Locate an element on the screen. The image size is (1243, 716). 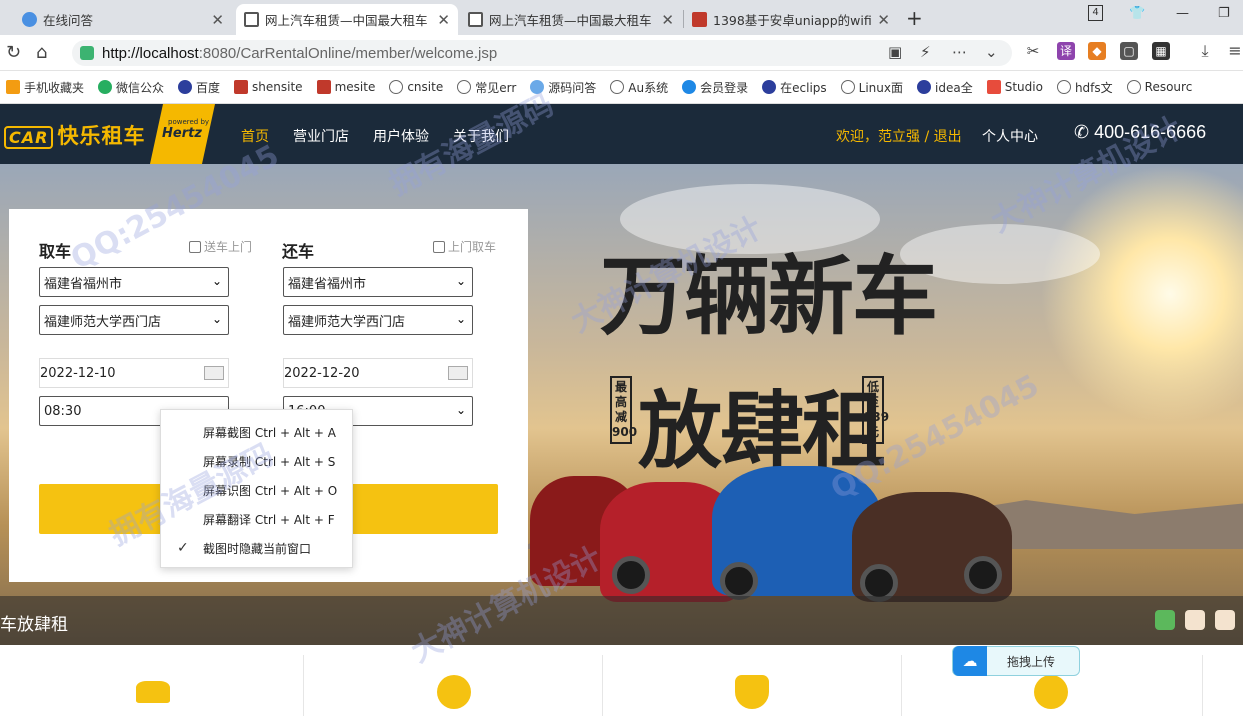
menu-item-screenshot: 屏幕截图 Ctrl + Alt + A is located at coordinates (257, 432).